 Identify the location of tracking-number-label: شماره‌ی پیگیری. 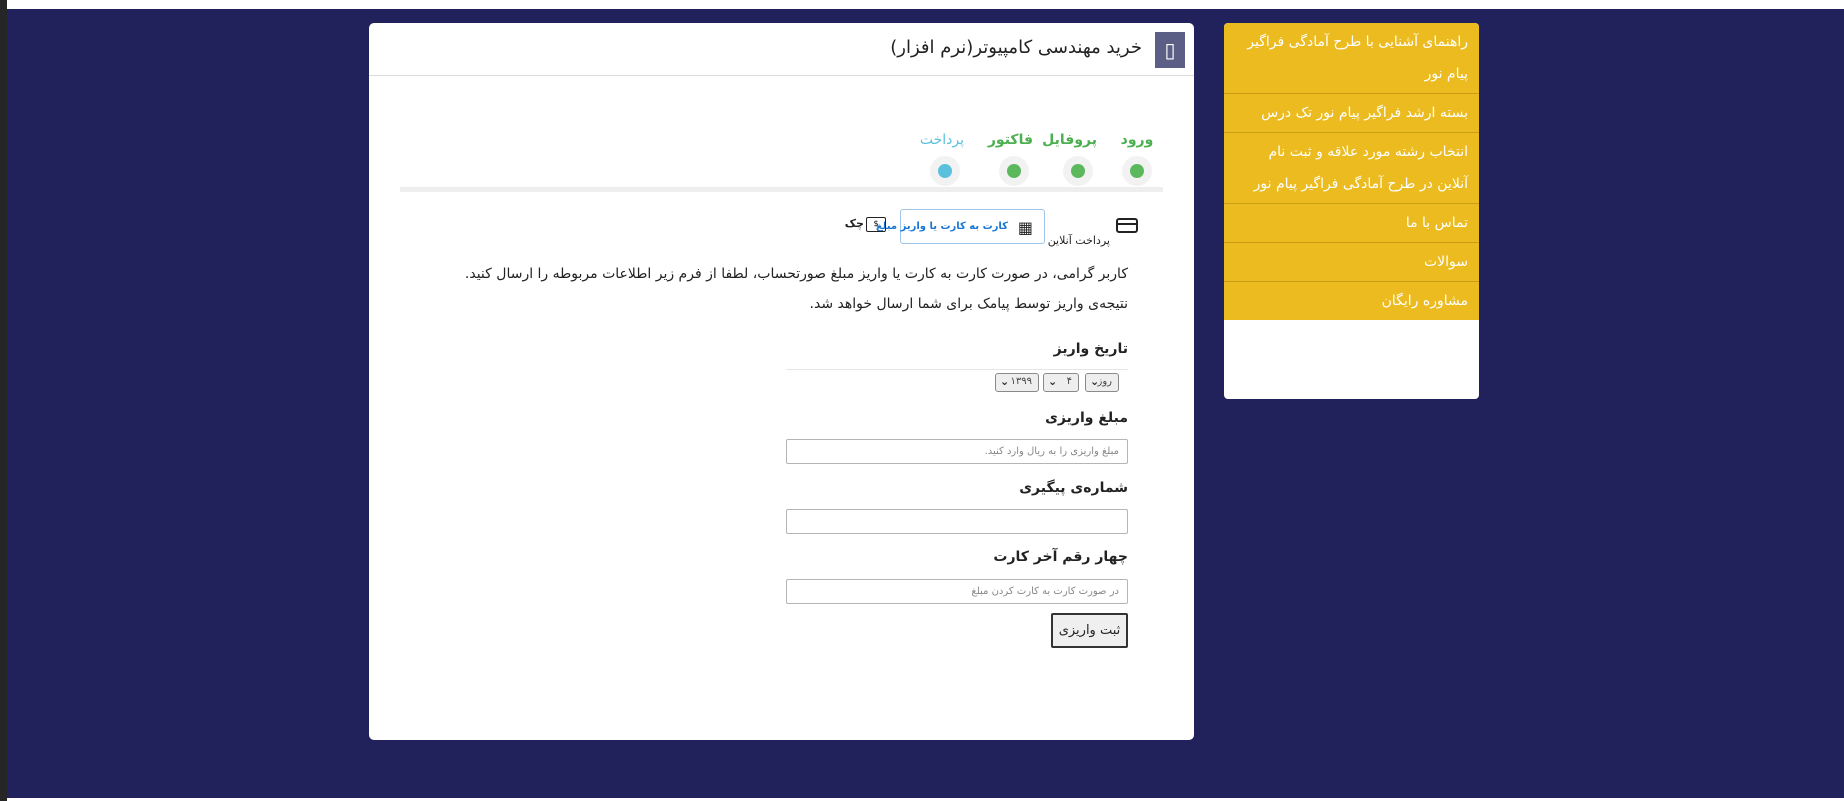
(1073, 488).